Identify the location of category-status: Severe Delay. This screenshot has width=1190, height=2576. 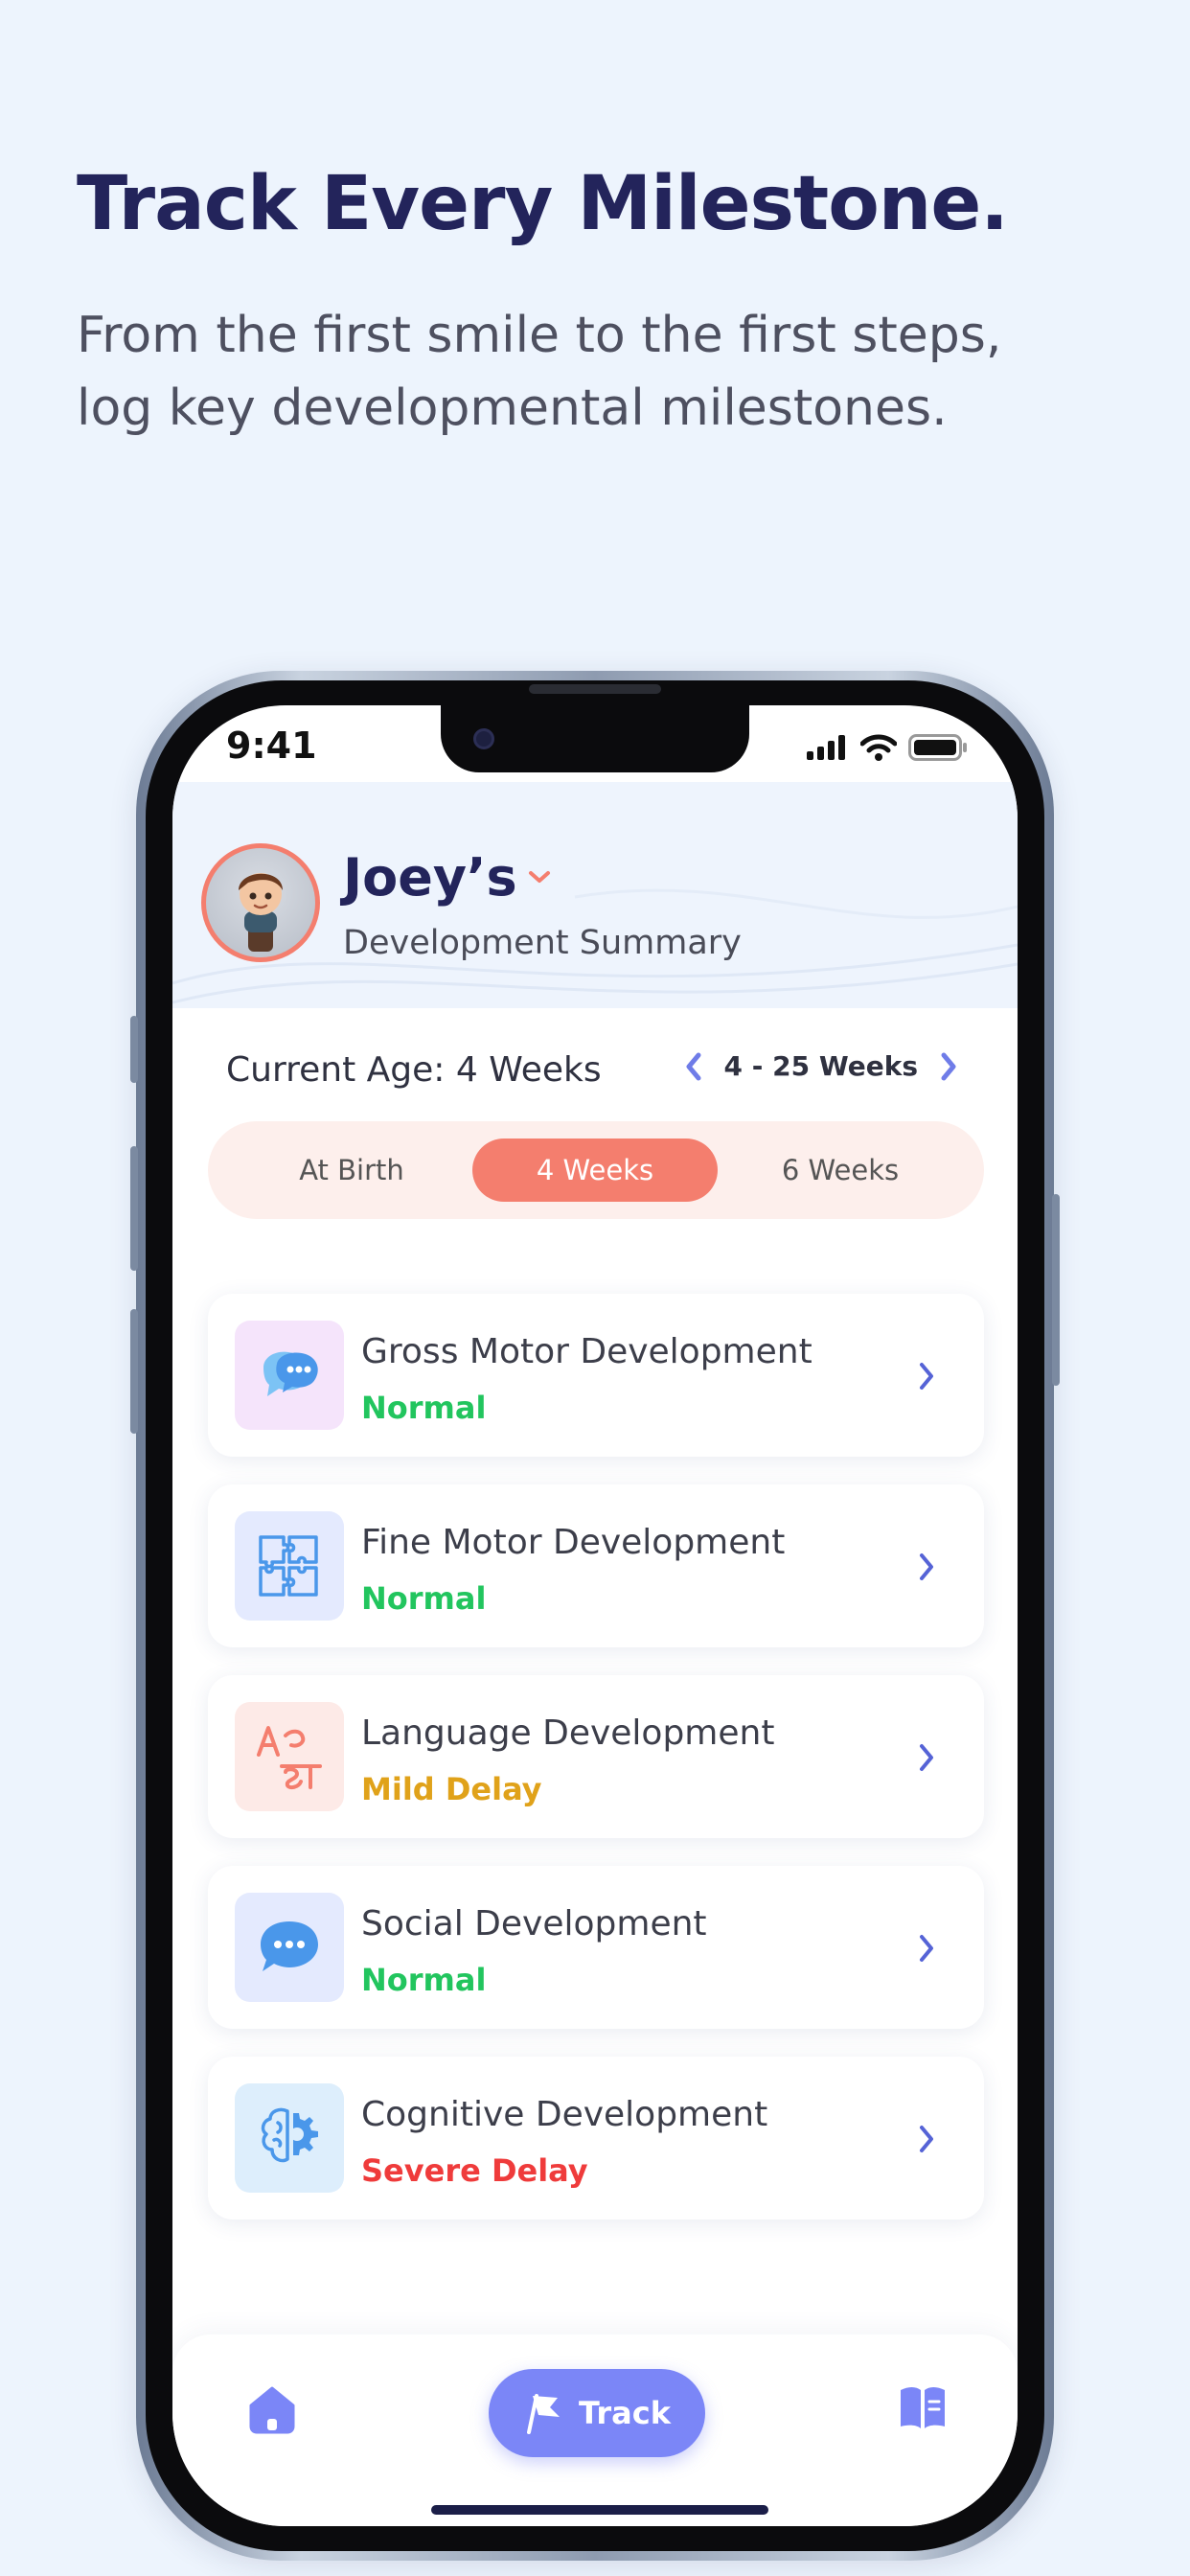
(475, 2170).